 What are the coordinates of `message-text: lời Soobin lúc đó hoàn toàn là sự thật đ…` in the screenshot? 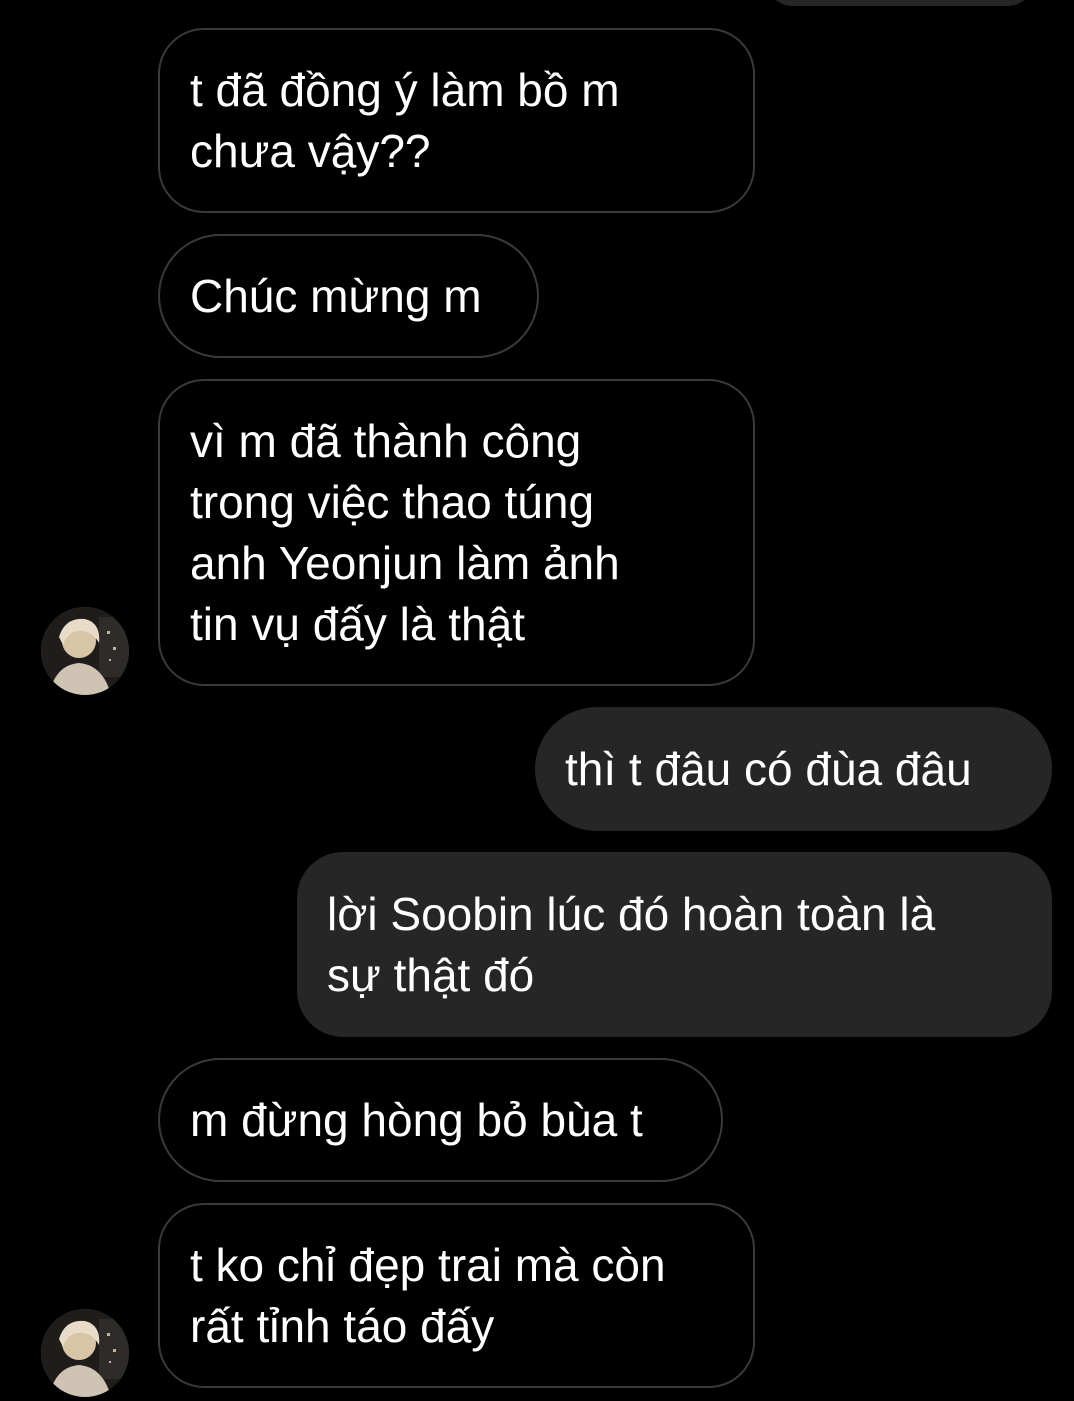 It's located at (631, 944).